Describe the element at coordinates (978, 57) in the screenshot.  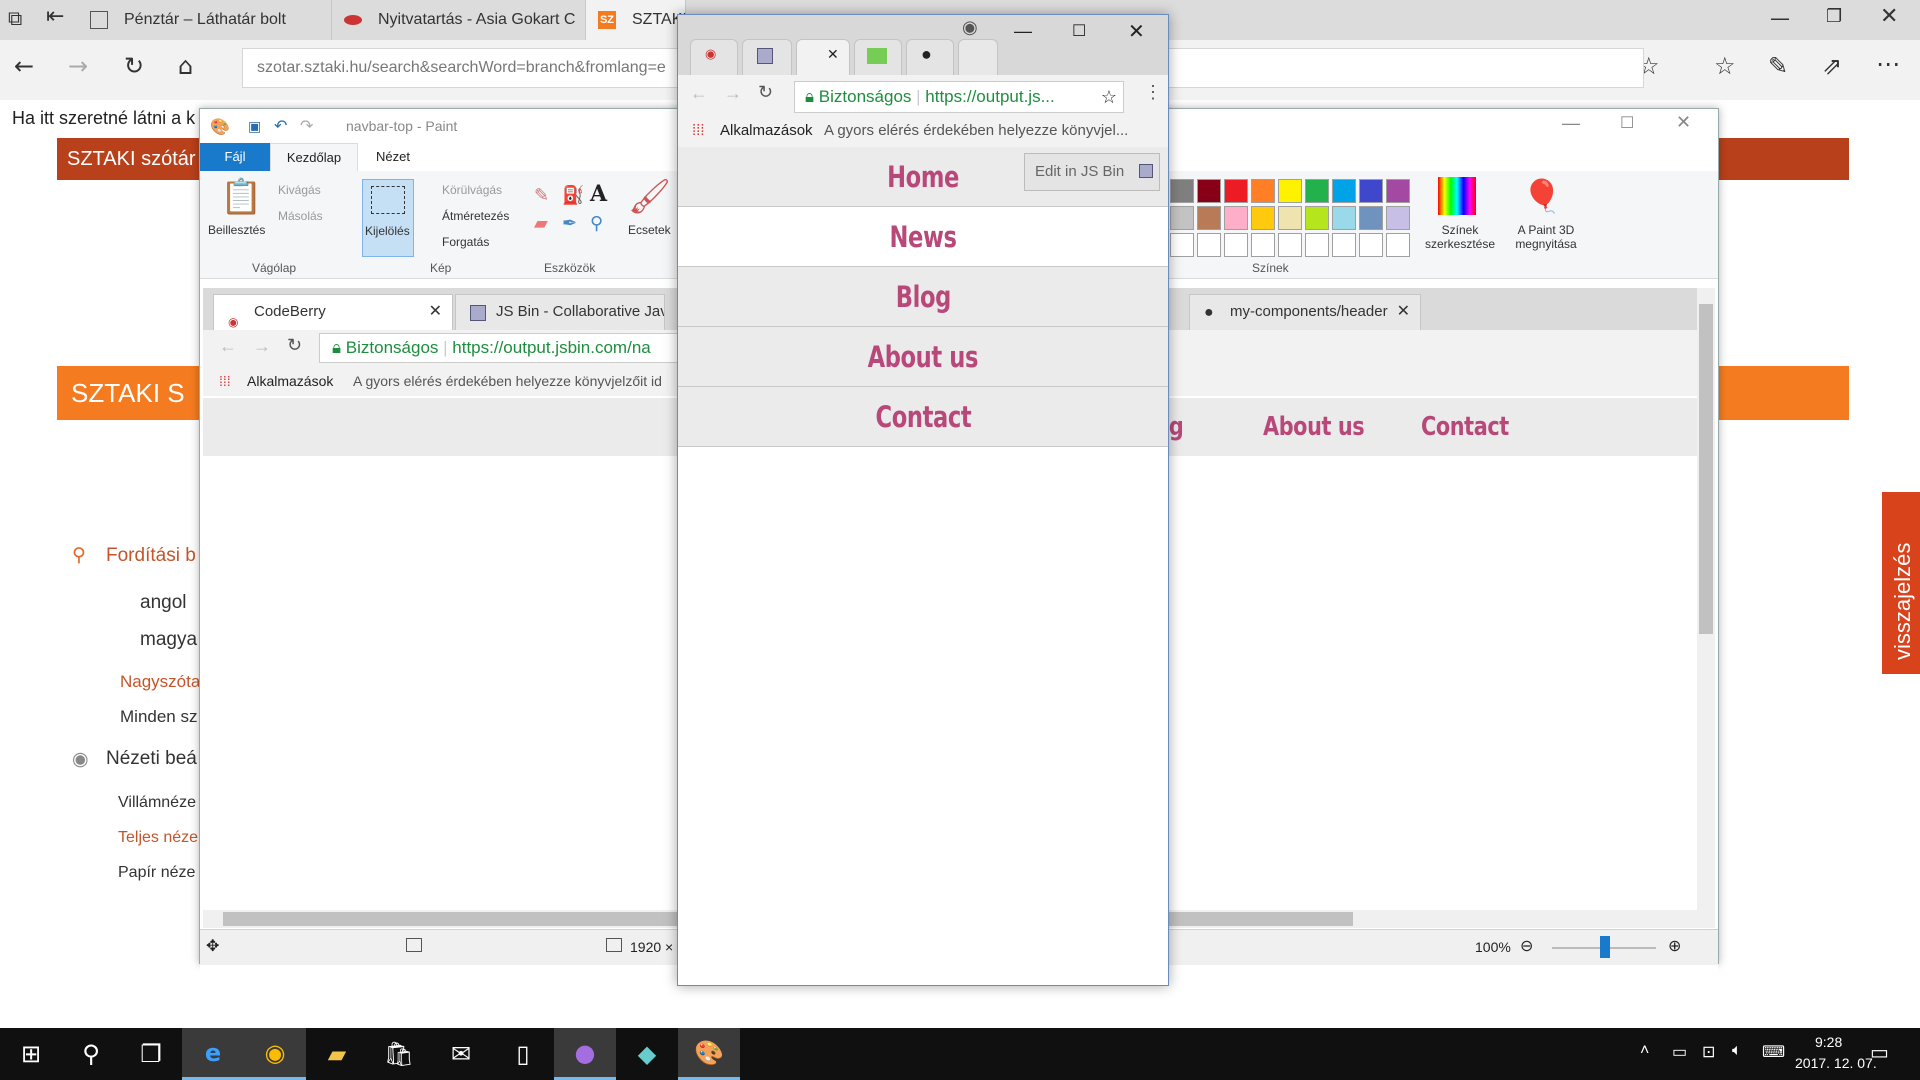
I see `new-tab-button` at that location.